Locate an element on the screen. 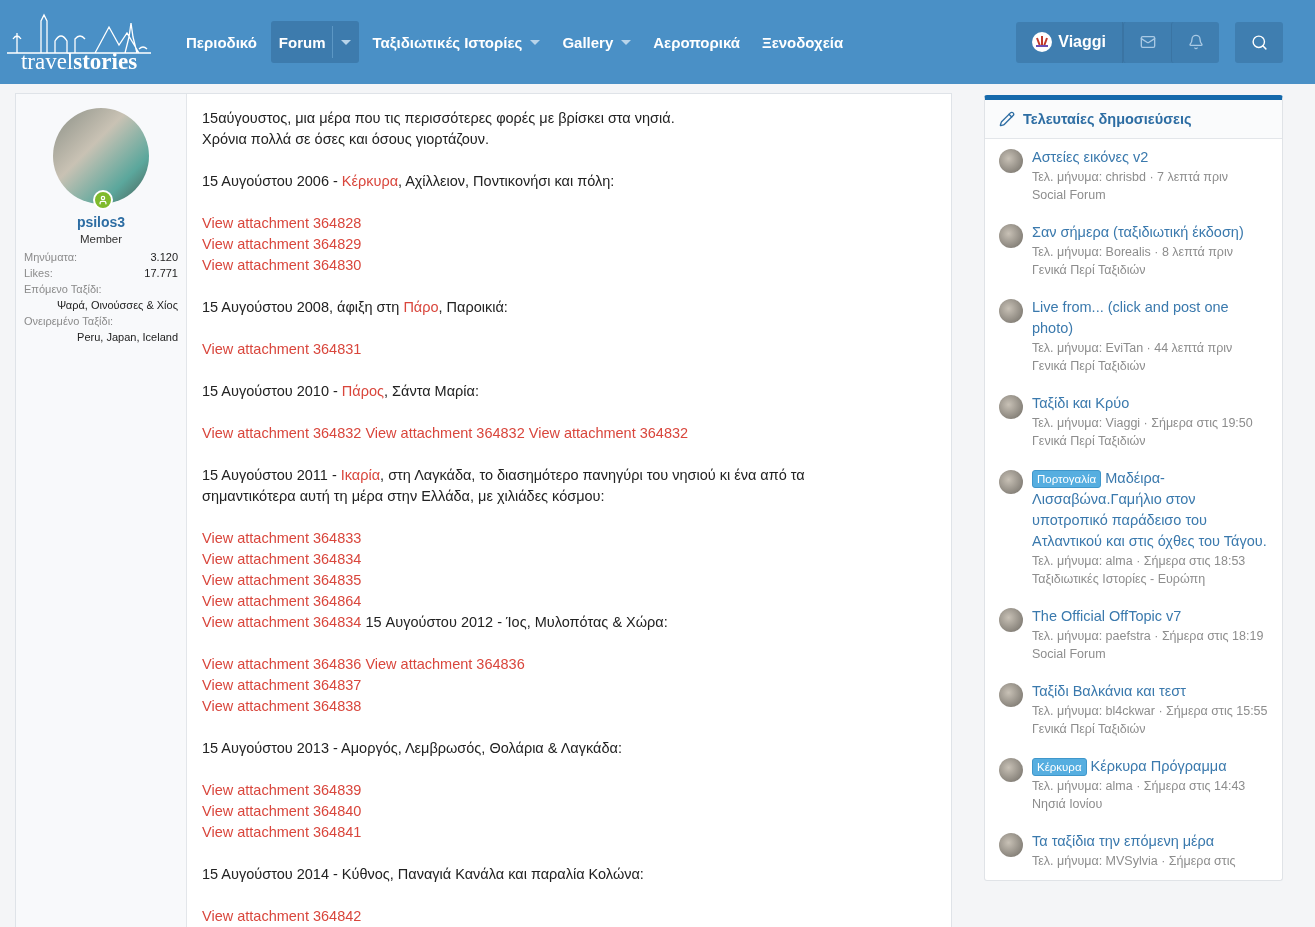  post-text: 15 Αυγούστου 2008, άφιξη στη Πάρο, Παροικιά: is located at coordinates (355, 307).